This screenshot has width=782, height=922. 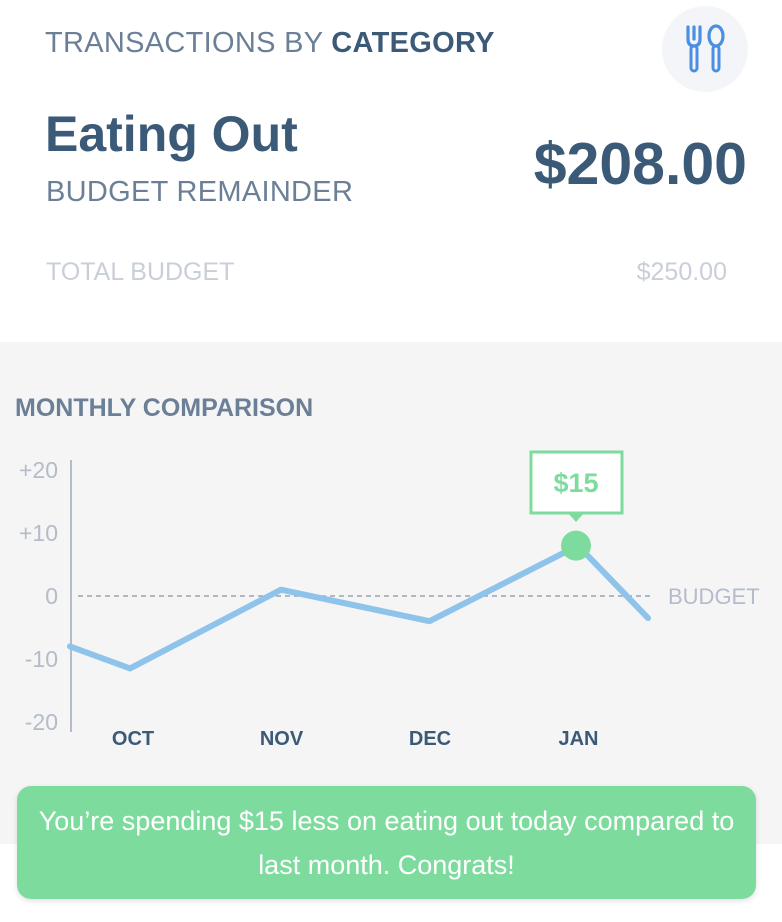 I want to click on x-category-label: NOV, so click(x=282, y=739).